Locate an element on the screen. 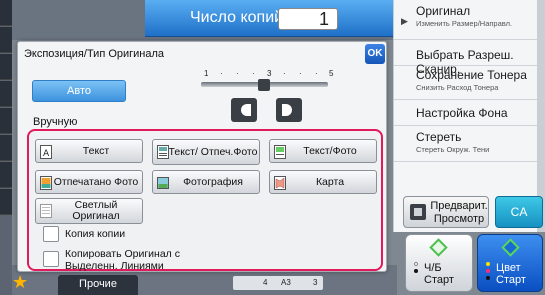 The image size is (545, 295). expand-arrow-icon: ▶ is located at coordinates (404, 21).